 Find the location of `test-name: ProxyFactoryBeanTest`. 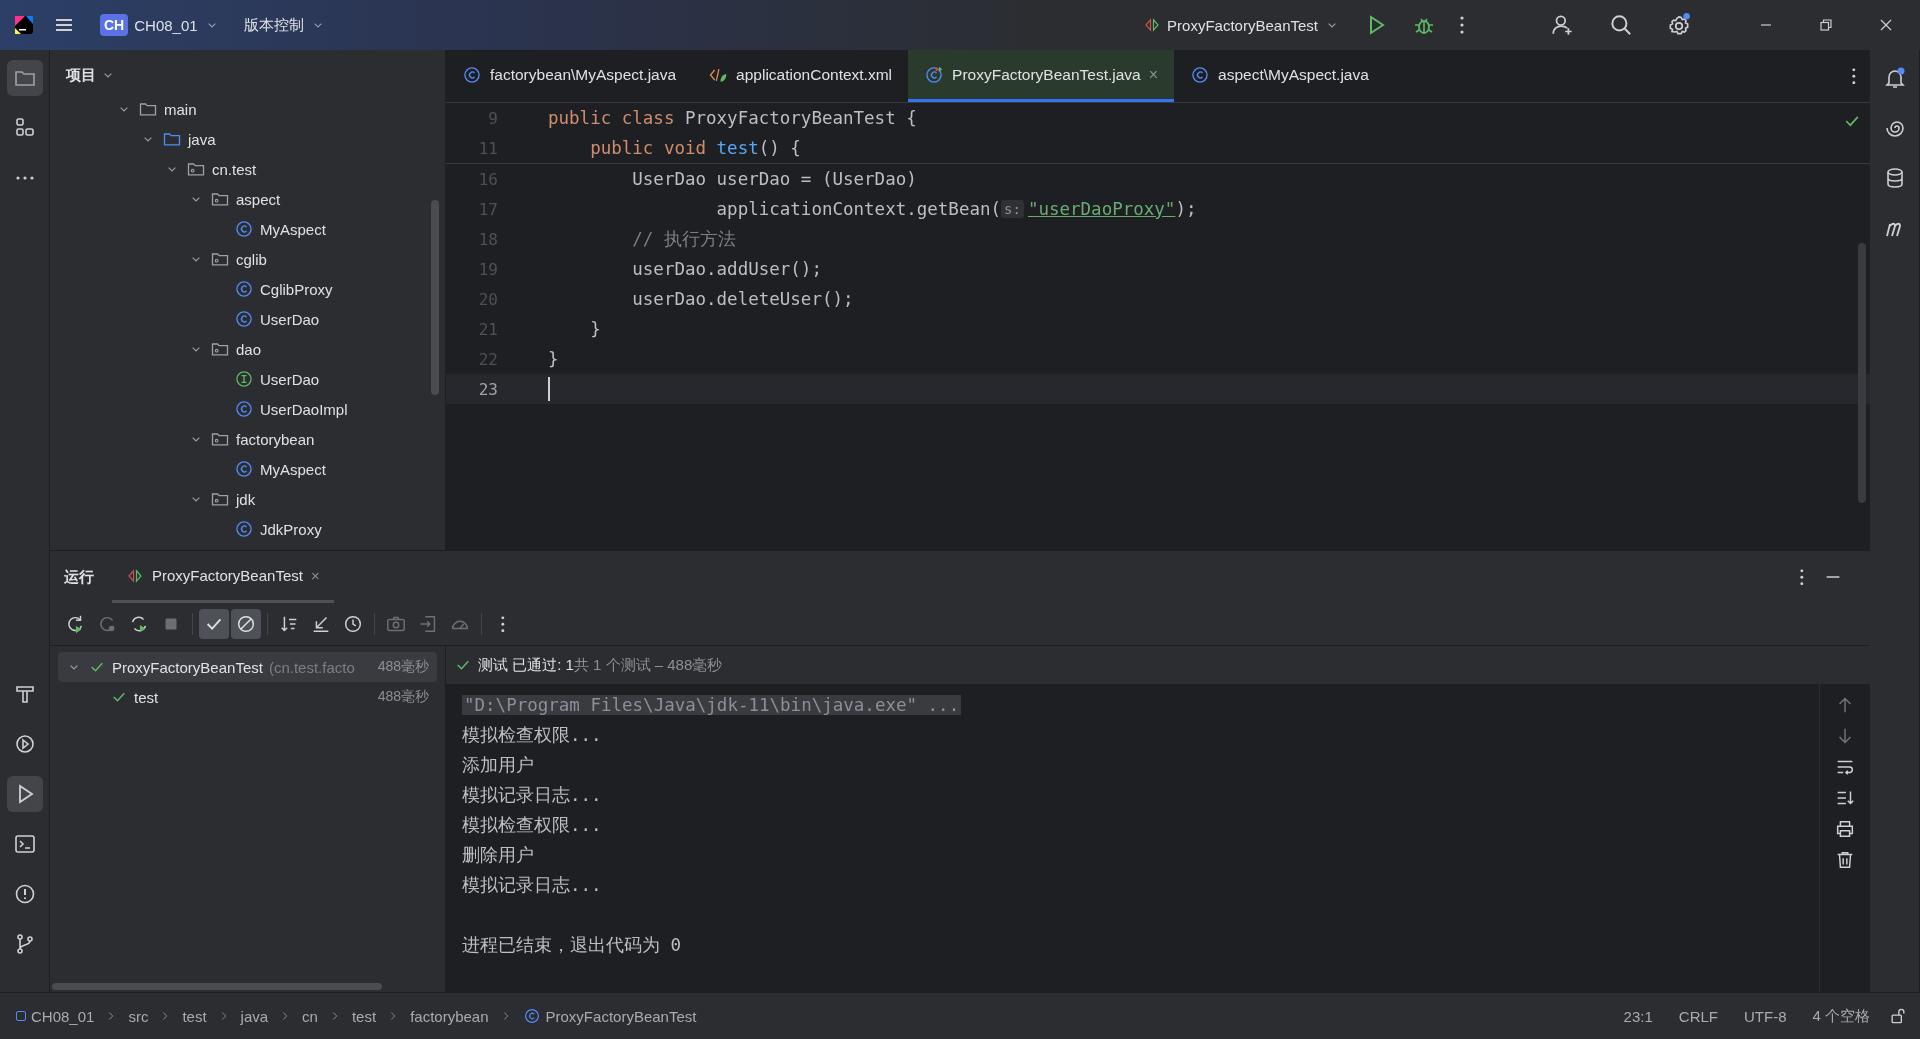

test-name: ProxyFactoryBeanTest is located at coordinates (187, 667).